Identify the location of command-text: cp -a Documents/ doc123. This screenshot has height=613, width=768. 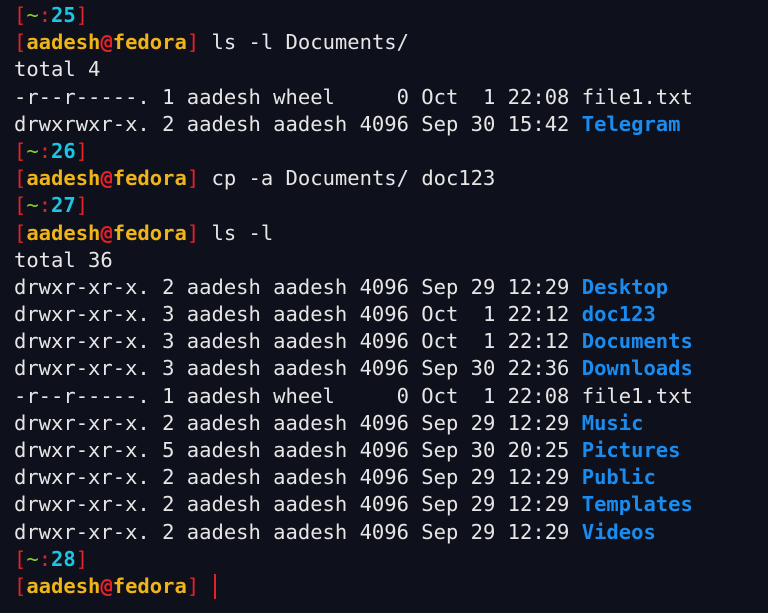
(353, 178).